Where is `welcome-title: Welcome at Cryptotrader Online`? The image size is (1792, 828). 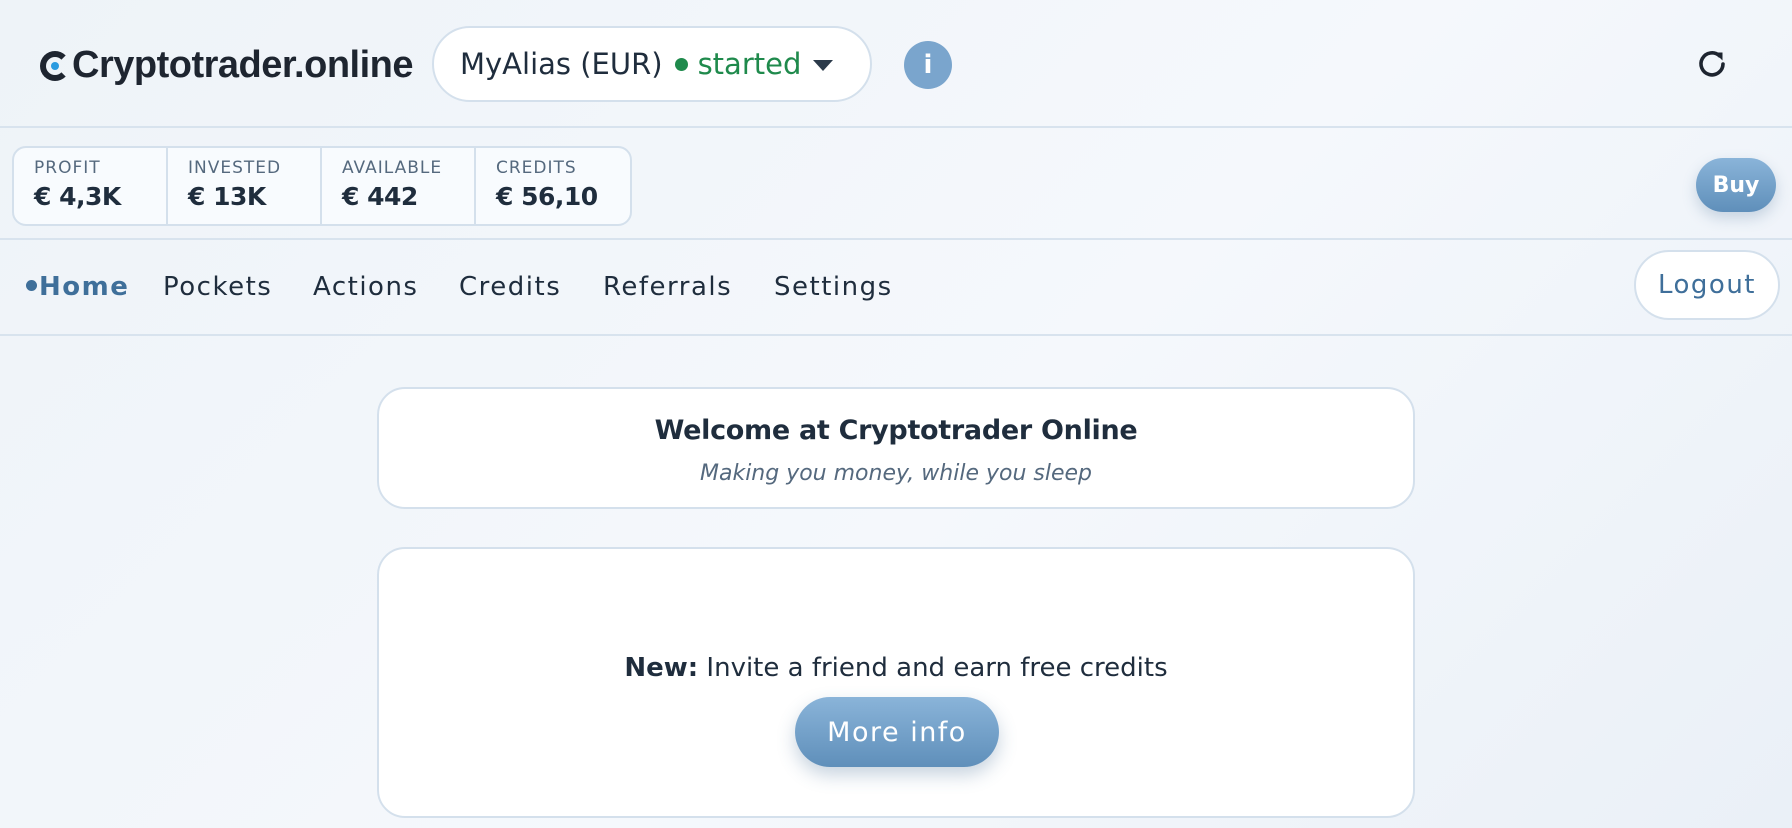
welcome-title: Welcome at Cryptotrader Online is located at coordinates (896, 430).